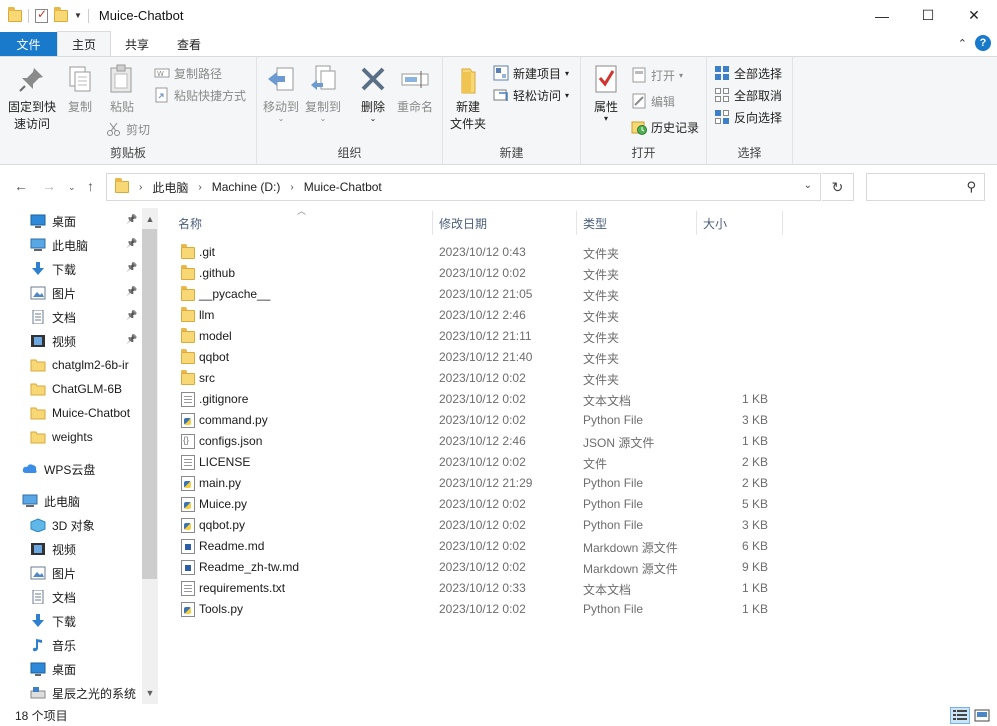  Describe the element at coordinates (748, 73) in the screenshot. I see `select-all-button: 全部选择` at that location.